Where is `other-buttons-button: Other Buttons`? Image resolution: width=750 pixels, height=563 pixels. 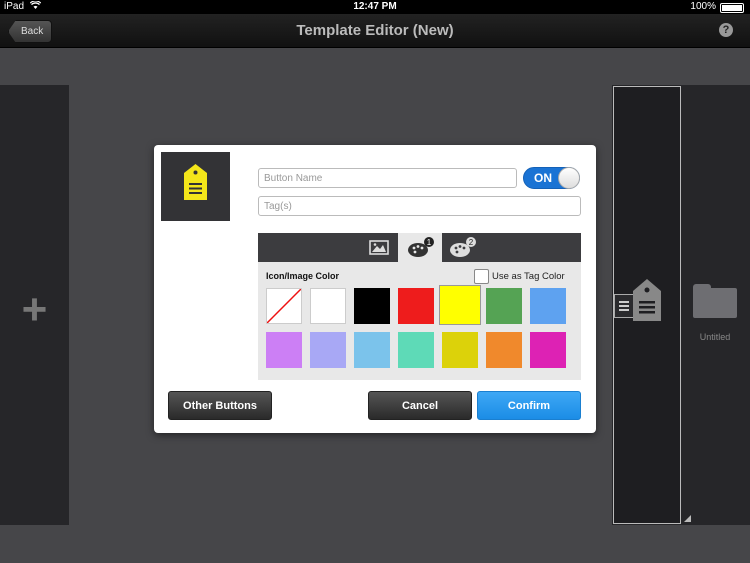
other-buttons-button: Other Buttons is located at coordinates (220, 405).